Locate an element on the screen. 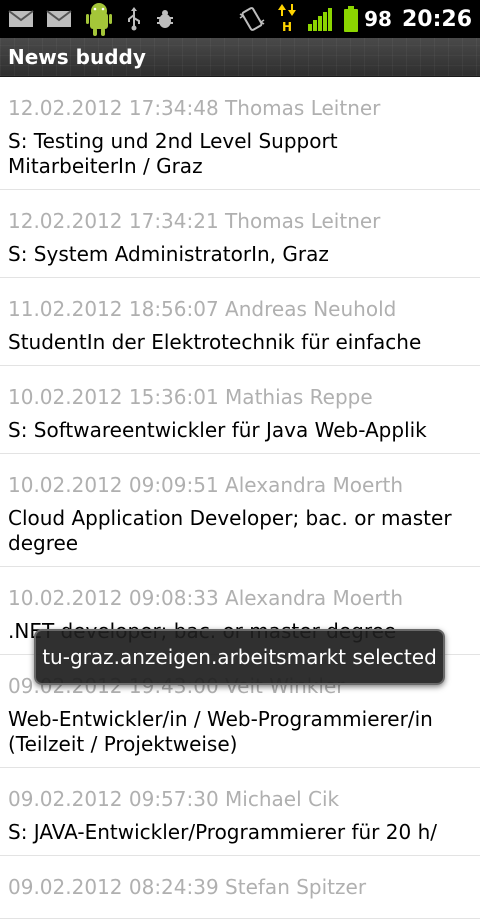 The image size is (480, 919). item-meta: 11.02.2012 18:56:07 Andreas Neuhold is located at coordinates (202, 309).